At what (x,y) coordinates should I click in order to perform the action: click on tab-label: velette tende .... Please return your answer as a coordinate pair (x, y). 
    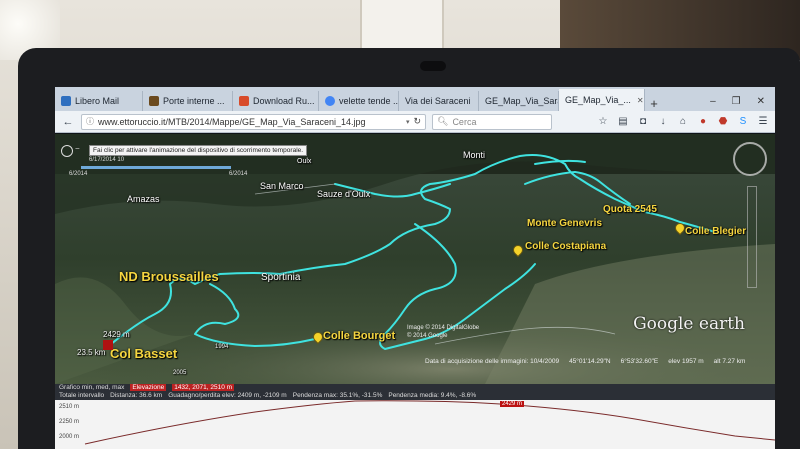
    Looking at the image, I should click on (369, 101).